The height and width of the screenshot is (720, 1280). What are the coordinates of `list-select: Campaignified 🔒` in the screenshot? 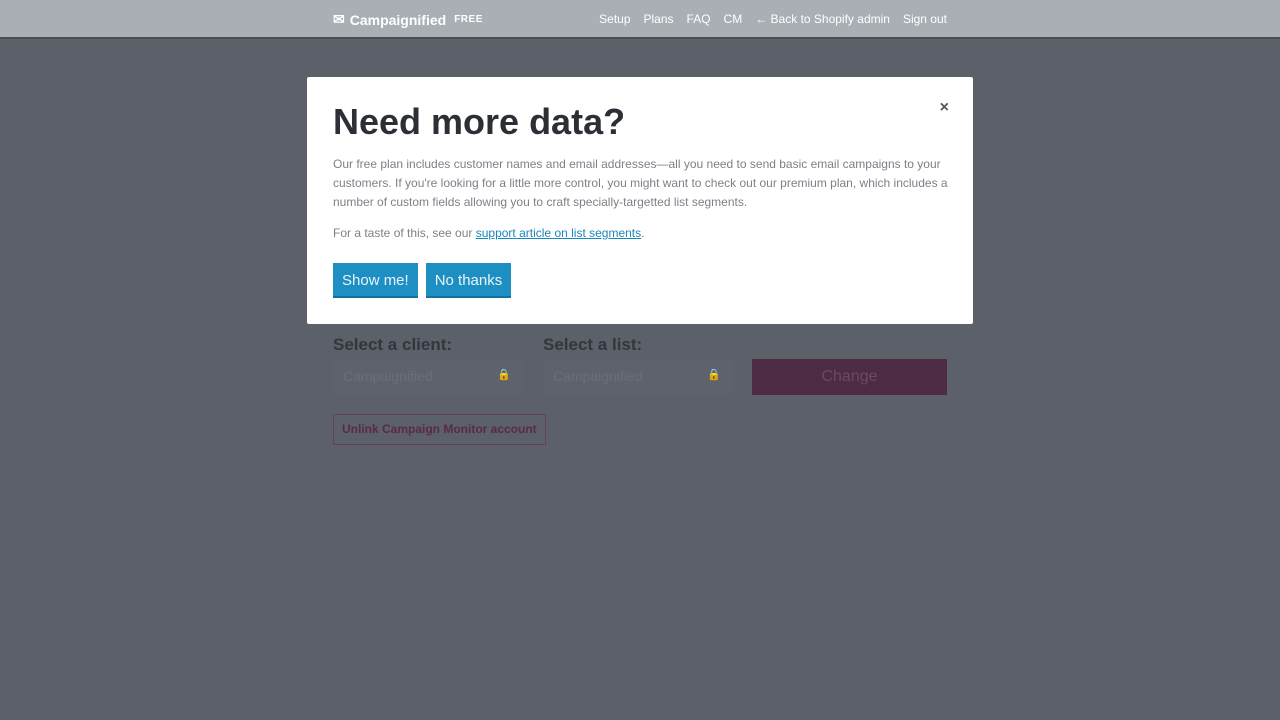 It's located at (638, 377).